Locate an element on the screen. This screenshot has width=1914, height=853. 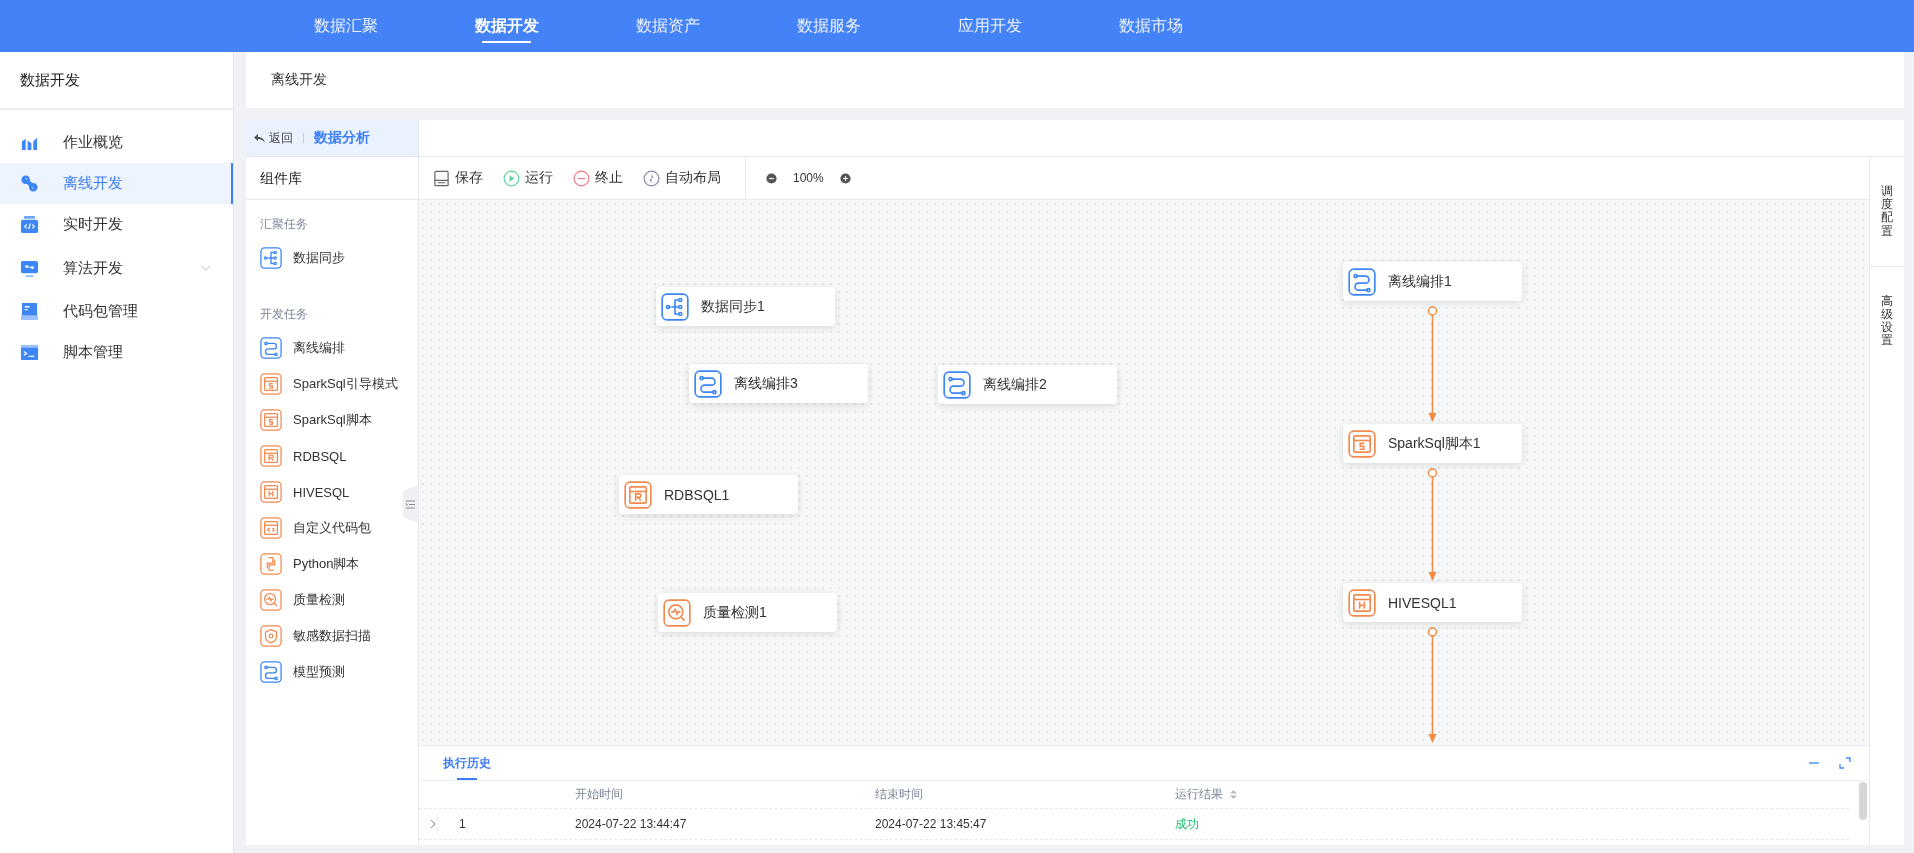
terminal-icon is located at coordinates (29, 352).